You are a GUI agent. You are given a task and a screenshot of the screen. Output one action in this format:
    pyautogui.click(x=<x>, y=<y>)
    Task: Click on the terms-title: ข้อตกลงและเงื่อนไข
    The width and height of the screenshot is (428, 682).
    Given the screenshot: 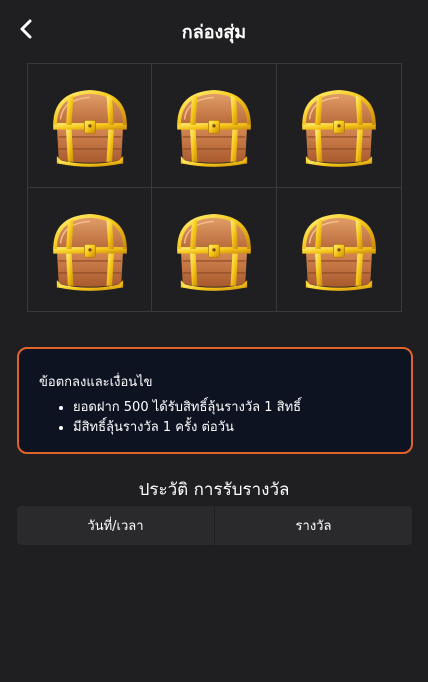 What is the action you would take?
    pyautogui.click(x=96, y=382)
    